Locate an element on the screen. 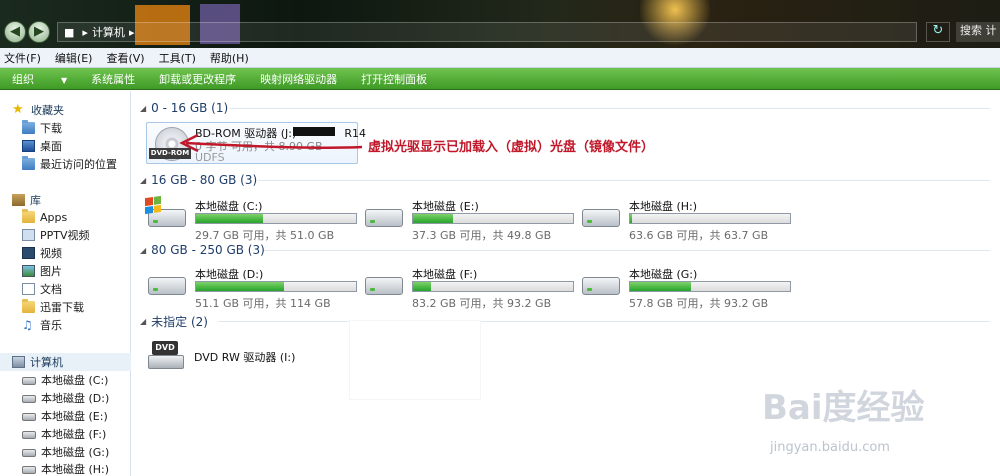 This screenshot has height=476, width=1000. map-network-drive-button: 映射网络驱动器 is located at coordinates (298, 79).